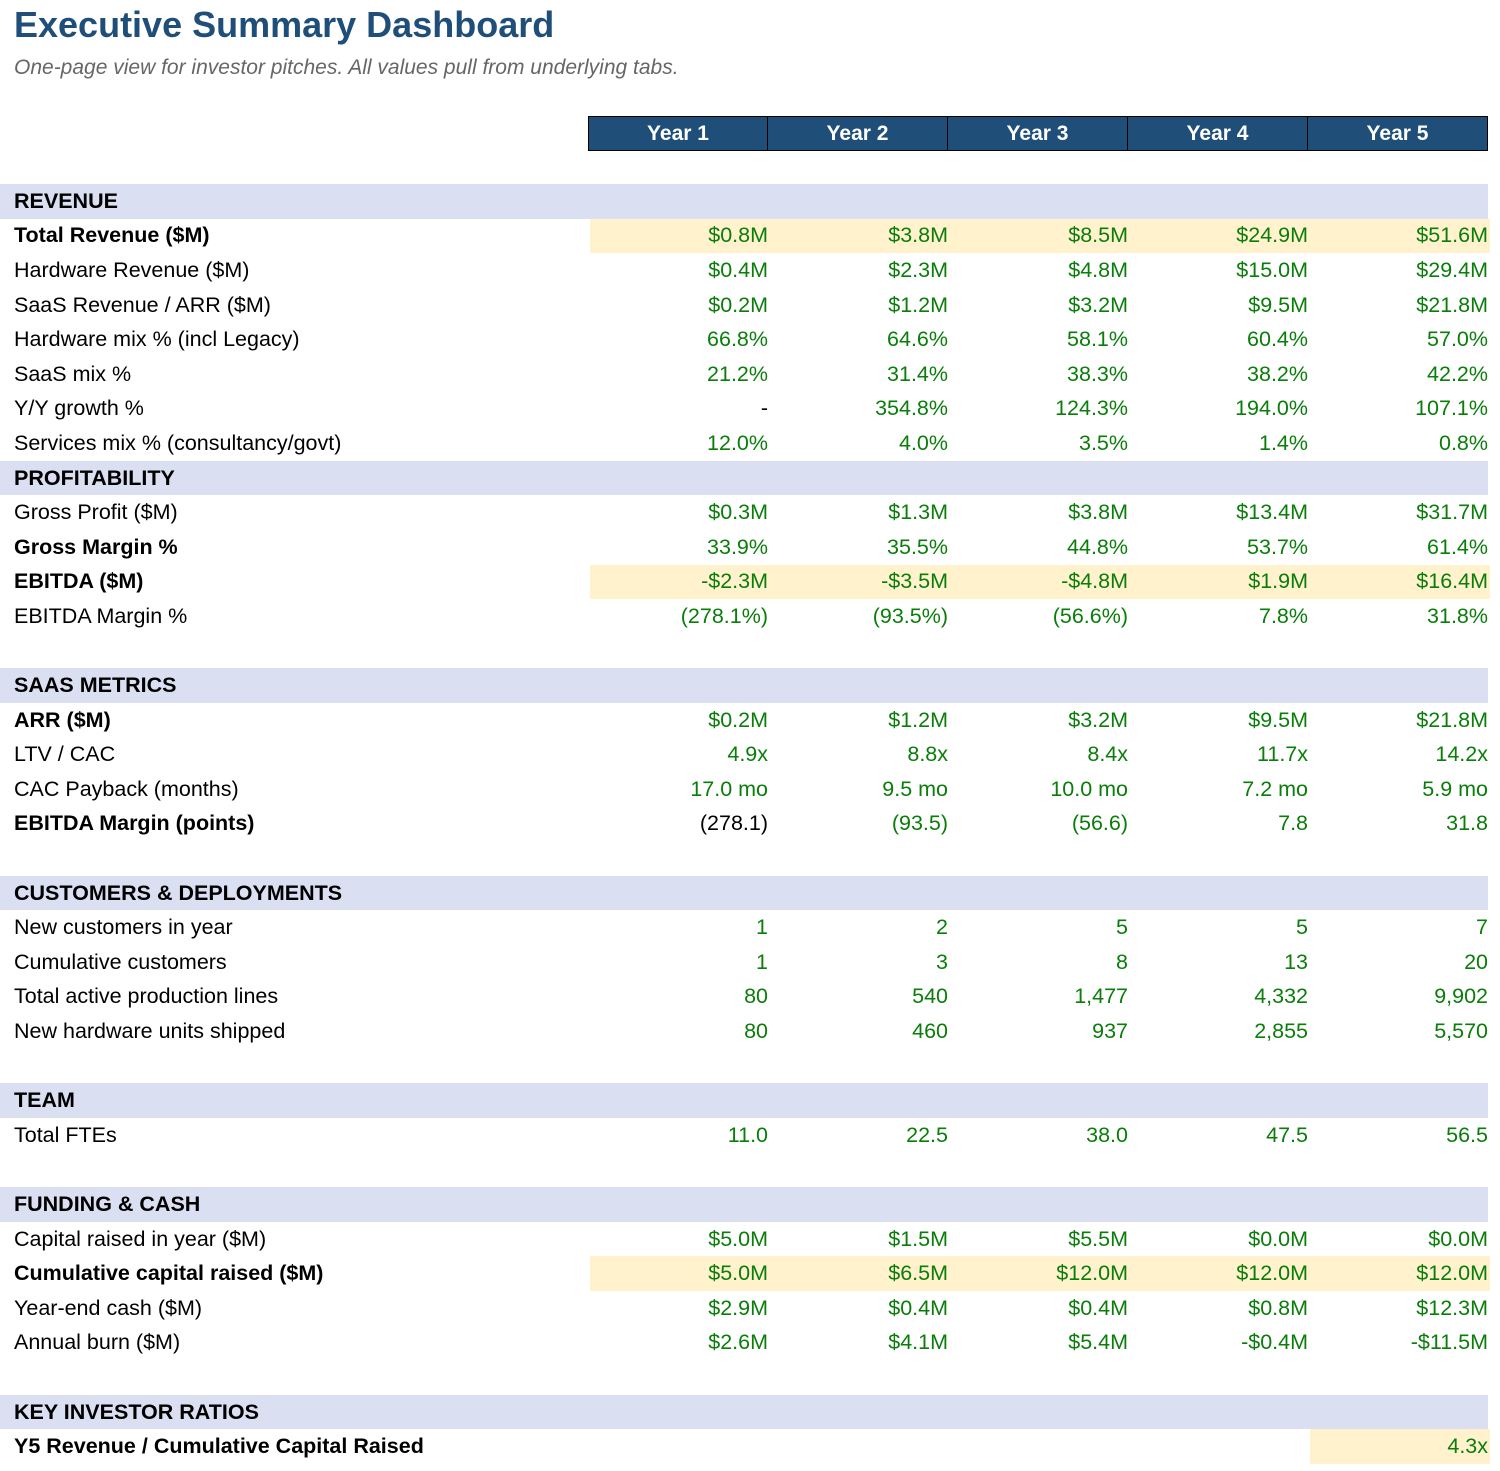 The width and height of the screenshot is (1500, 1471). I want to click on value-cell: -$3.5M, so click(860, 582).